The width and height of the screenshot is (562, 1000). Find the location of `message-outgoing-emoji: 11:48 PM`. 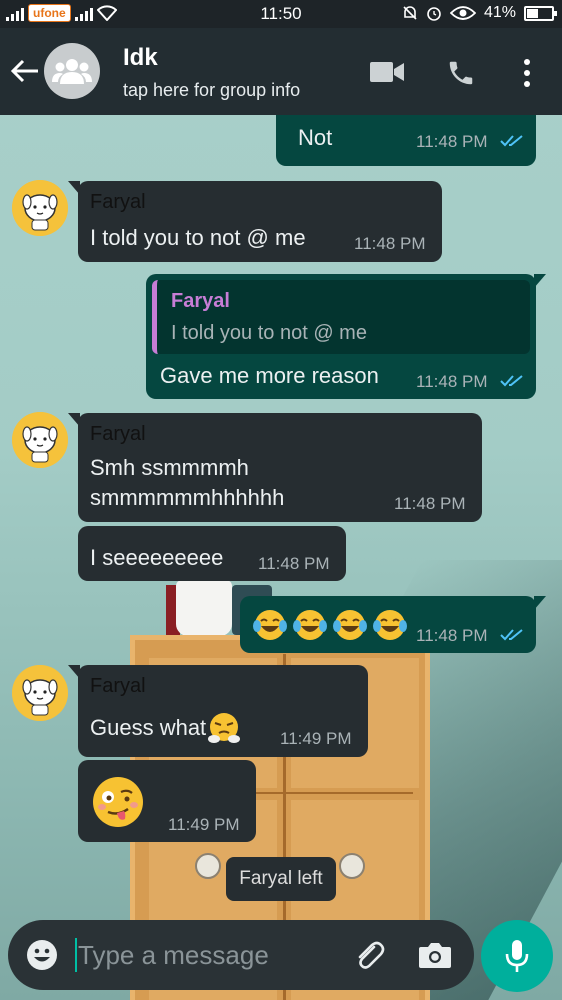

message-outgoing-emoji: 11:48 PM is located at coordinates (393, 624).